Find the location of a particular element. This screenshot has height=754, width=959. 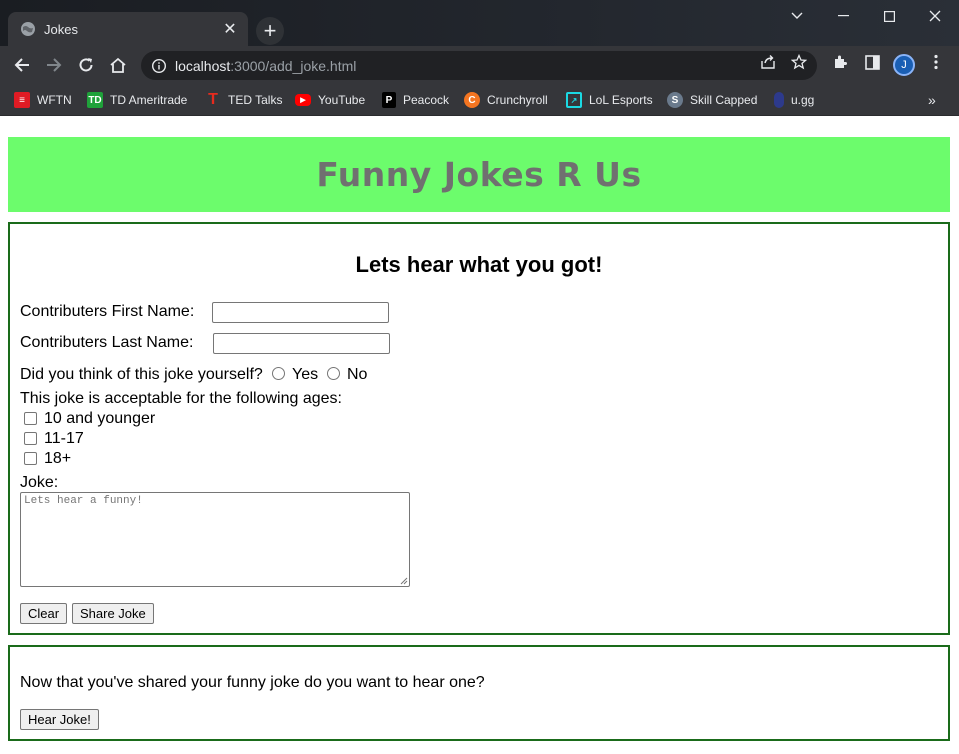

site-info-icon is located at coordinates (159, 66).